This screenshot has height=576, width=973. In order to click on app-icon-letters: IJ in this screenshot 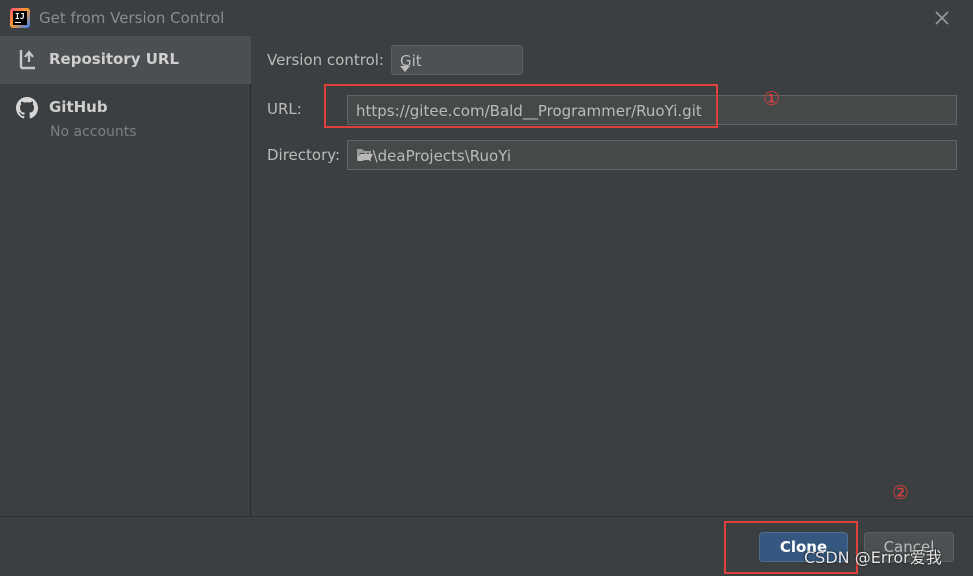, I will do `click(20, 16)`.